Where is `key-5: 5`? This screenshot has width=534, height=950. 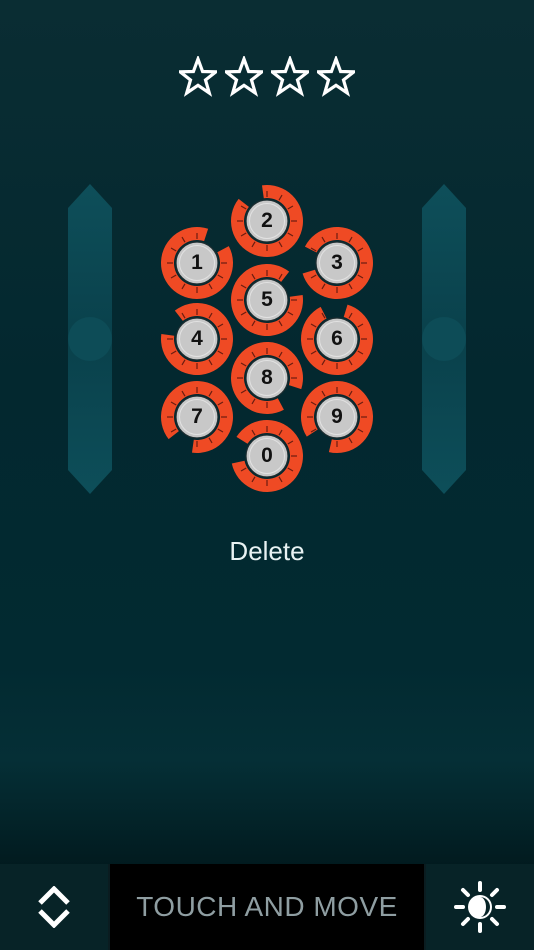
key-5: 5 is located at coordinates (267, 300).